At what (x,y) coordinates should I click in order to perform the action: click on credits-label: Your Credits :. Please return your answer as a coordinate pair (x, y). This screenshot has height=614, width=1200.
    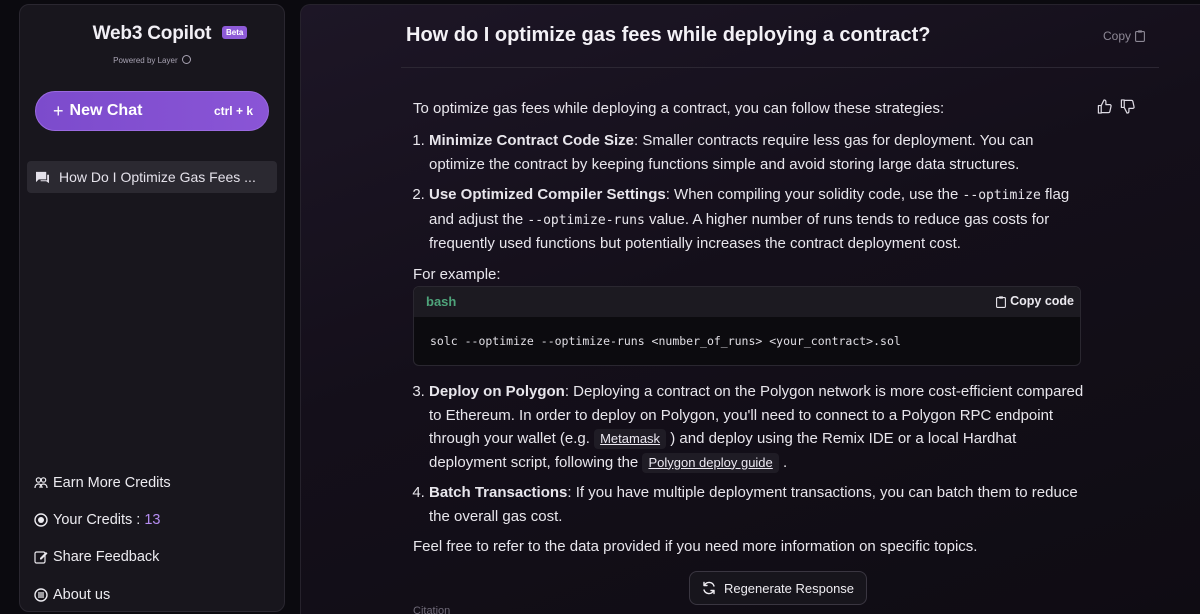
    Looking at the image, I should click on (97, 520).